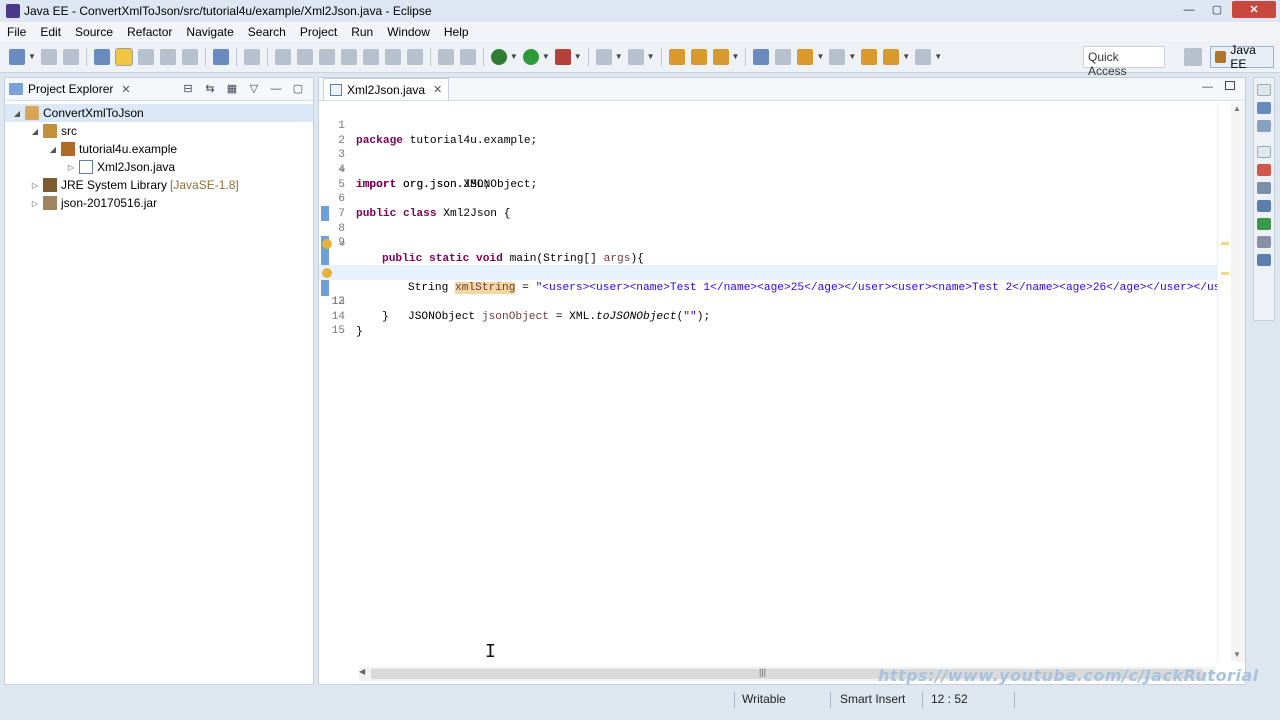  I want to click on server-dropdown-icon: ▼, so click(619, 56).